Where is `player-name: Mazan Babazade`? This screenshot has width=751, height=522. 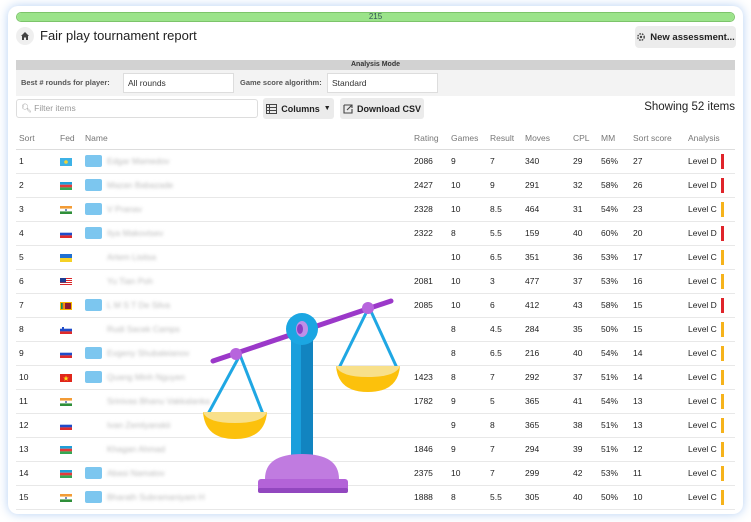
player-name: Mazan Babazade is located at coordinates (140, 185).